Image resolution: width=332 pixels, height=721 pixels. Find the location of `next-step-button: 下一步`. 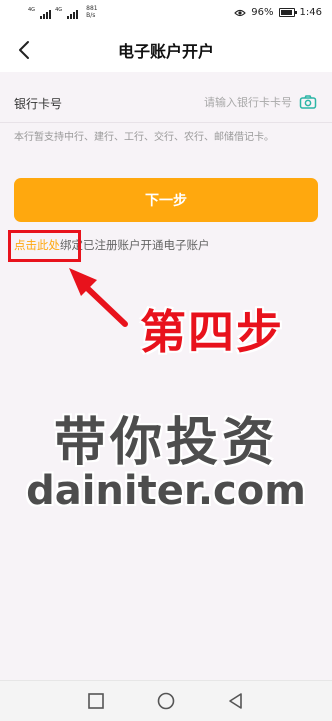

next-step-button: 下一步 is located at coordinates (166, 200).